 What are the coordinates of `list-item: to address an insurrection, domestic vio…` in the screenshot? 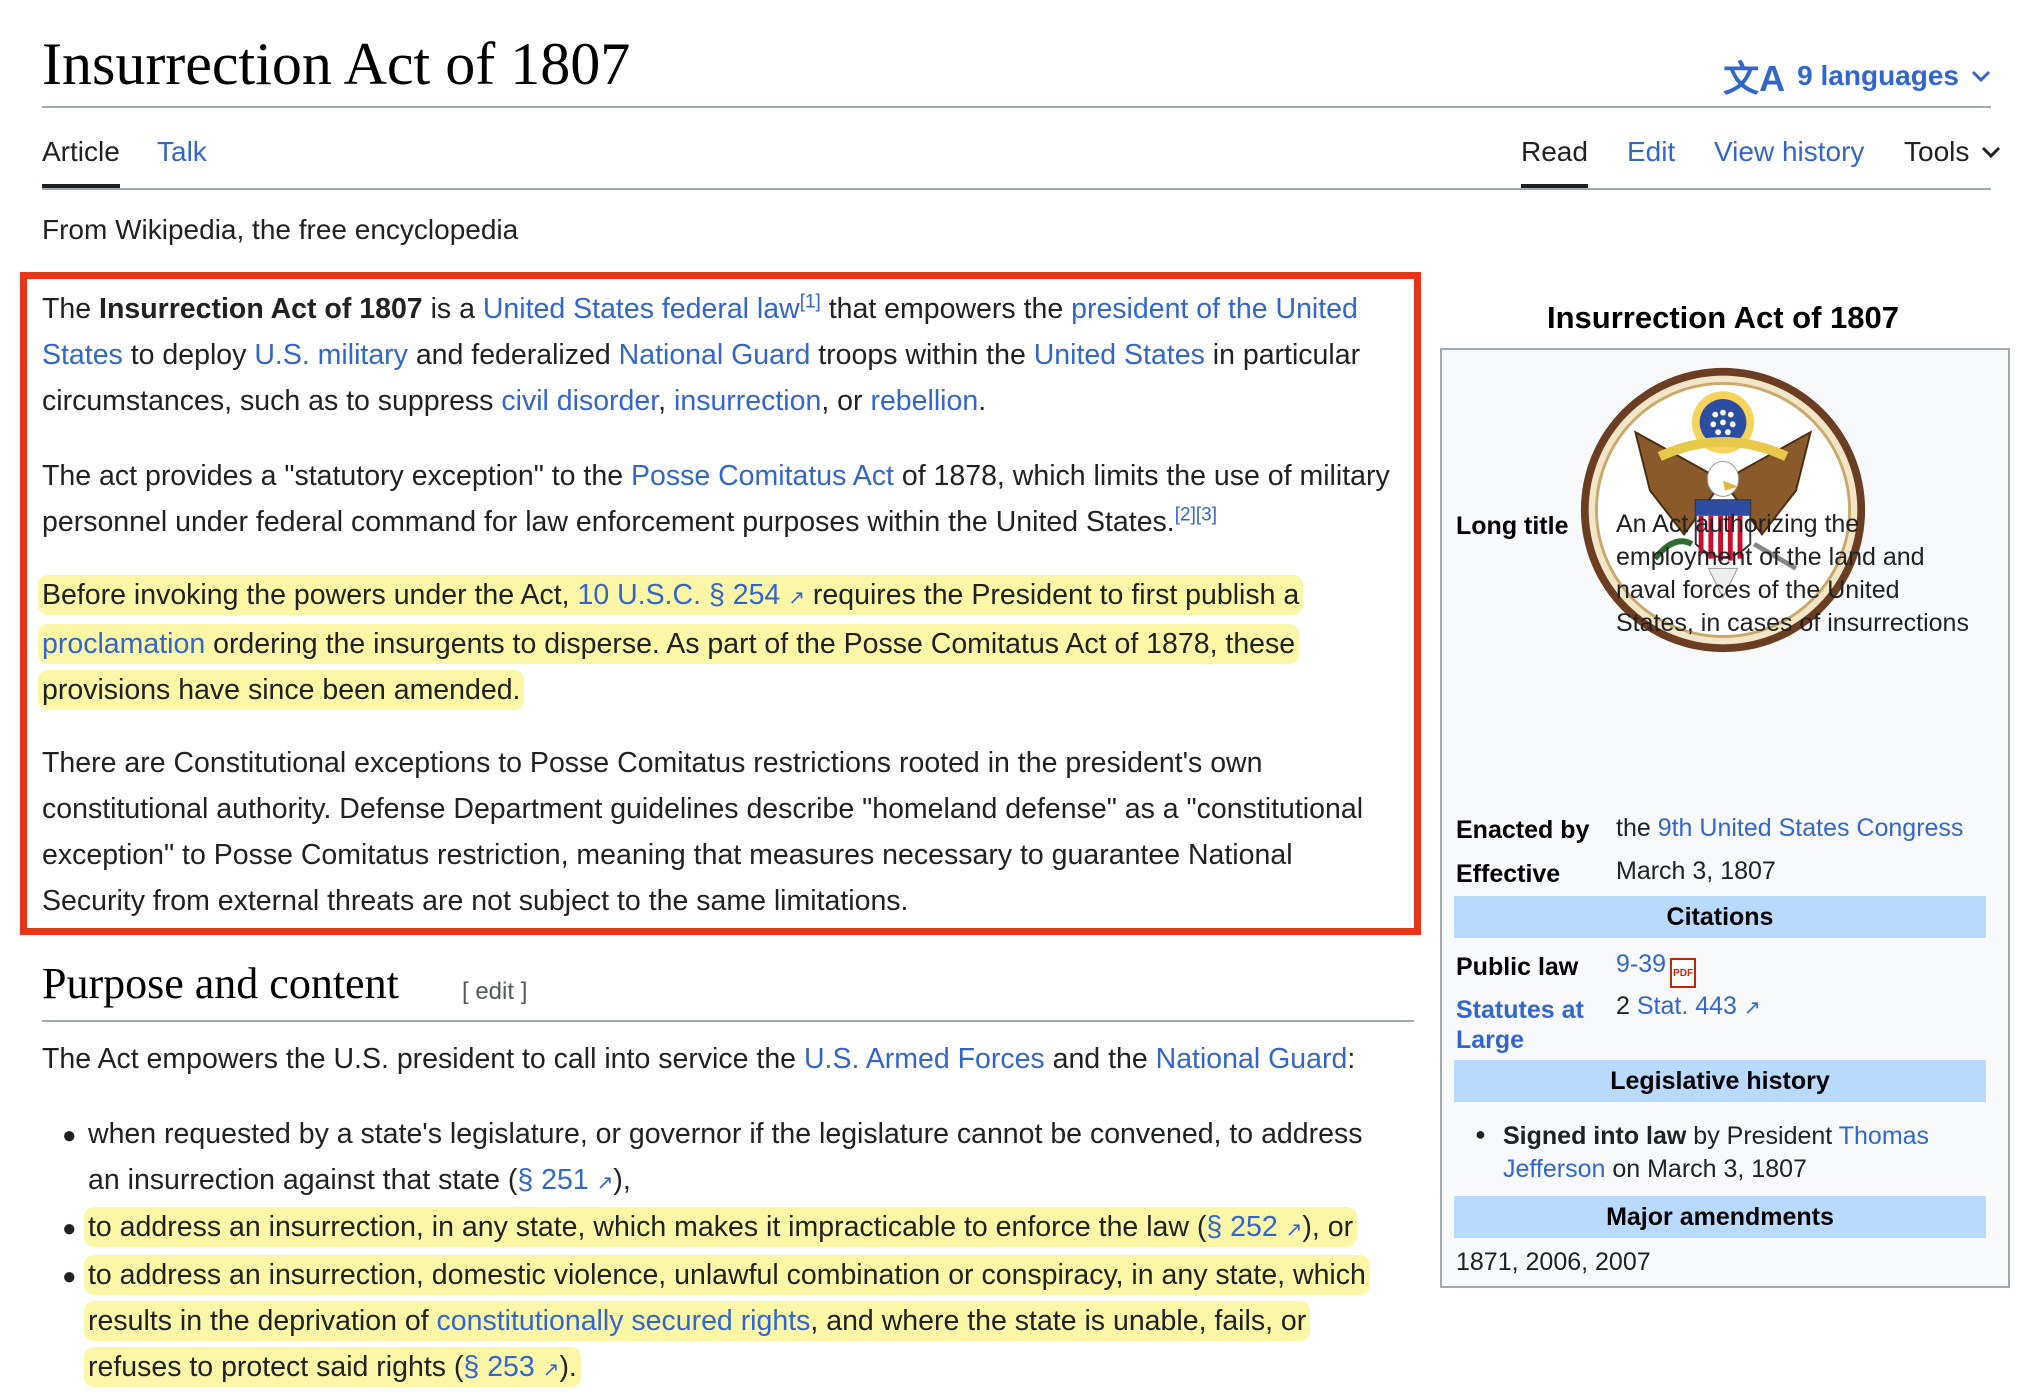 It's located at (753, 1322).